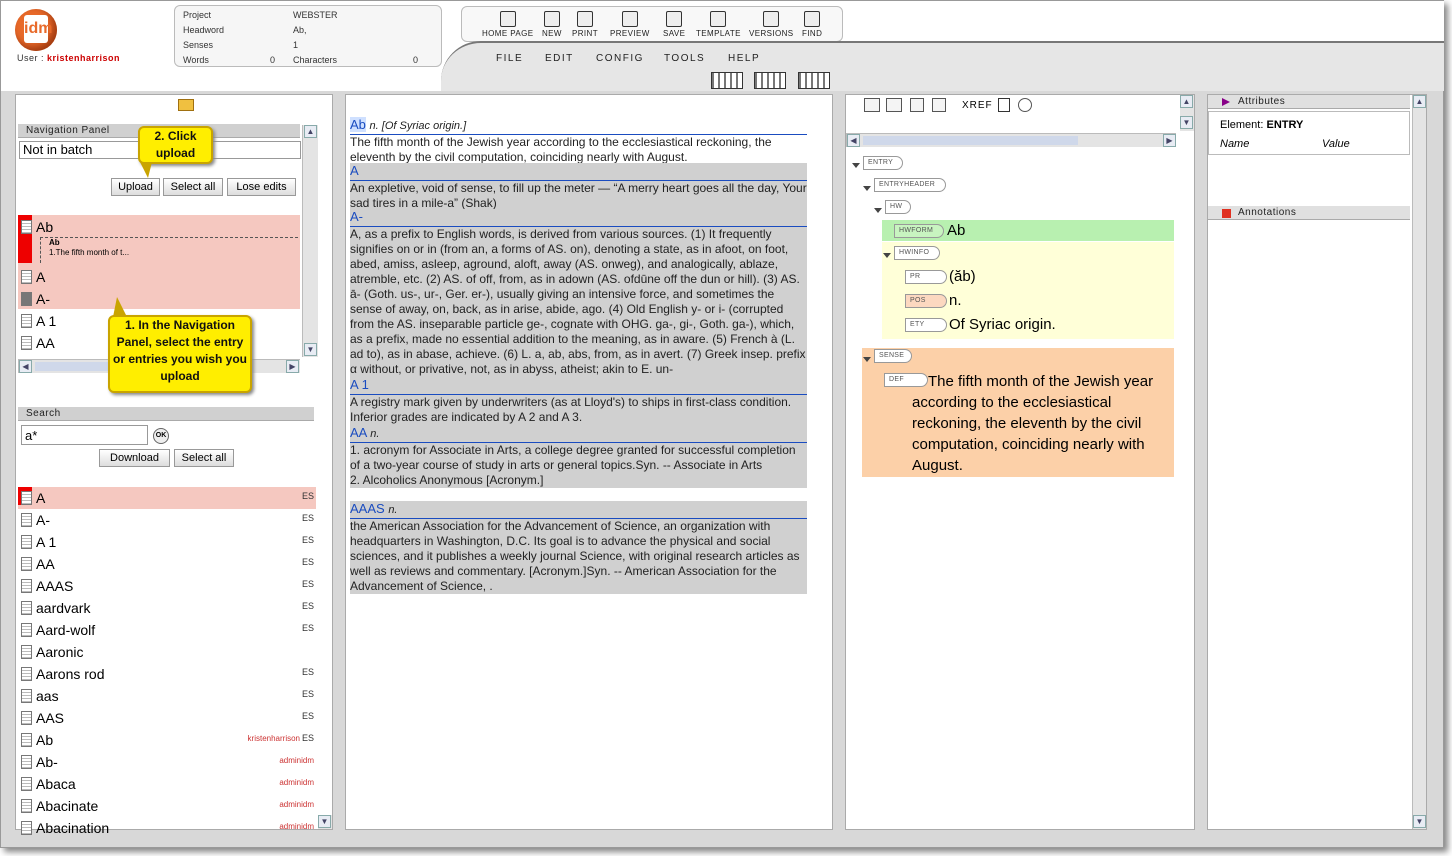 Image resolution: width=1452 pixels, height=856 pixels. I want to click on list-item: Ab, so click(158, 227).